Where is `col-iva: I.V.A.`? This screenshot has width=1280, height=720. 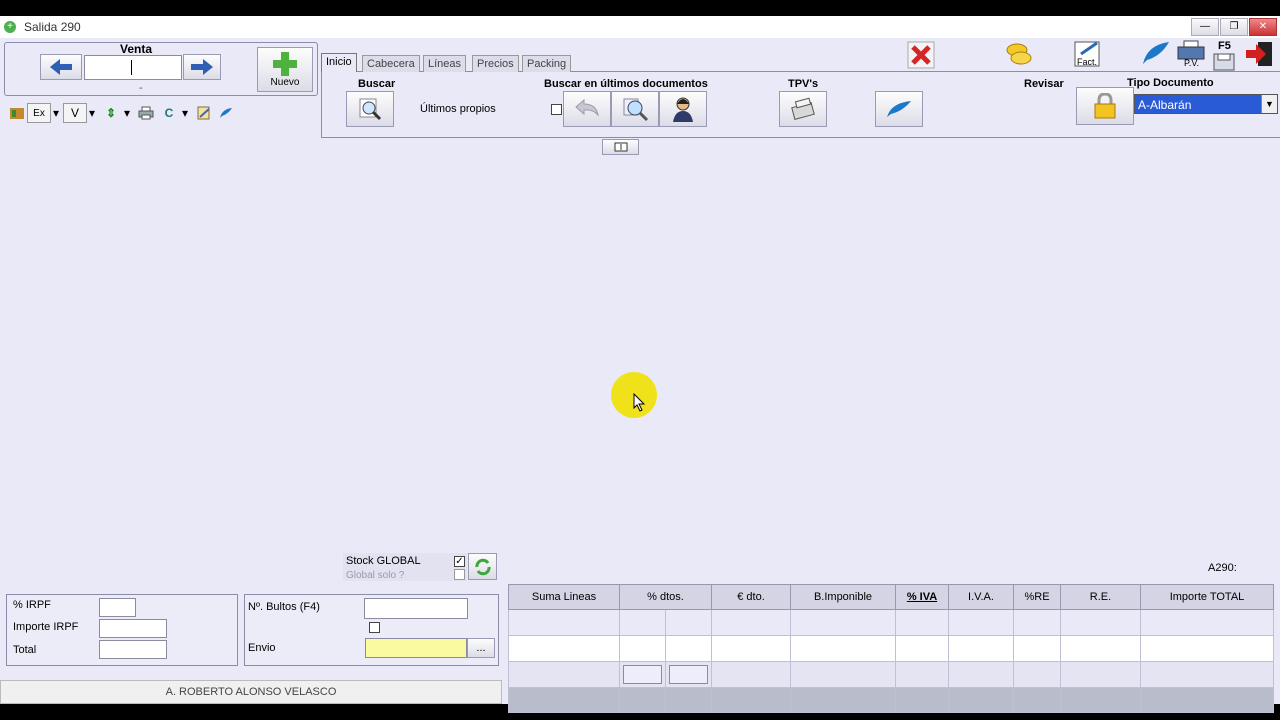
col-iva: I.V.A. is located at coordinates (981, 597).